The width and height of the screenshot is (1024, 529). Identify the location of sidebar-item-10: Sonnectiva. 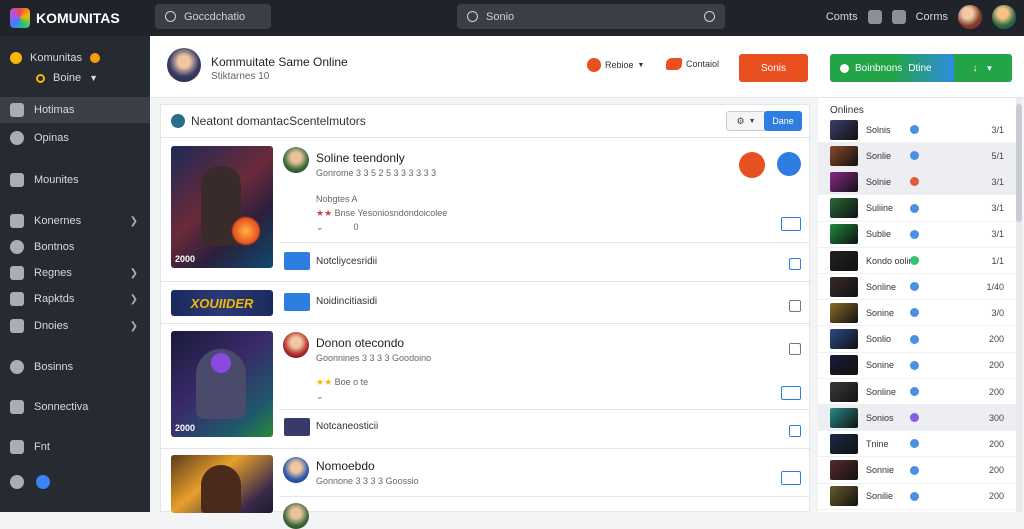
(75, 407).